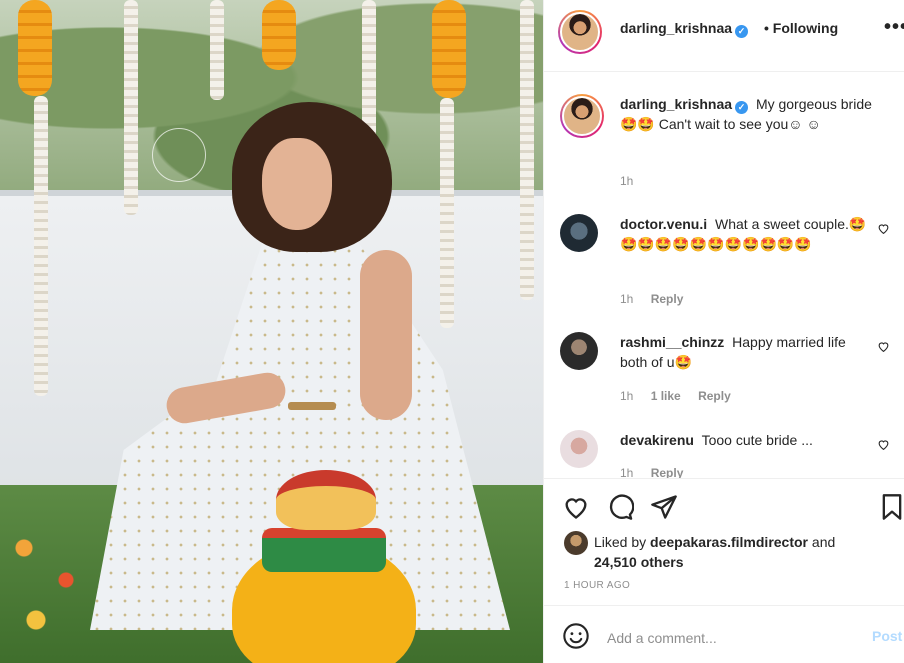 The width and height of the screenshot is (904, 663). What do you see at coordinates (576, 543) in the screenshot?
I see `liker-avatar` at bounding box center [576, 543].